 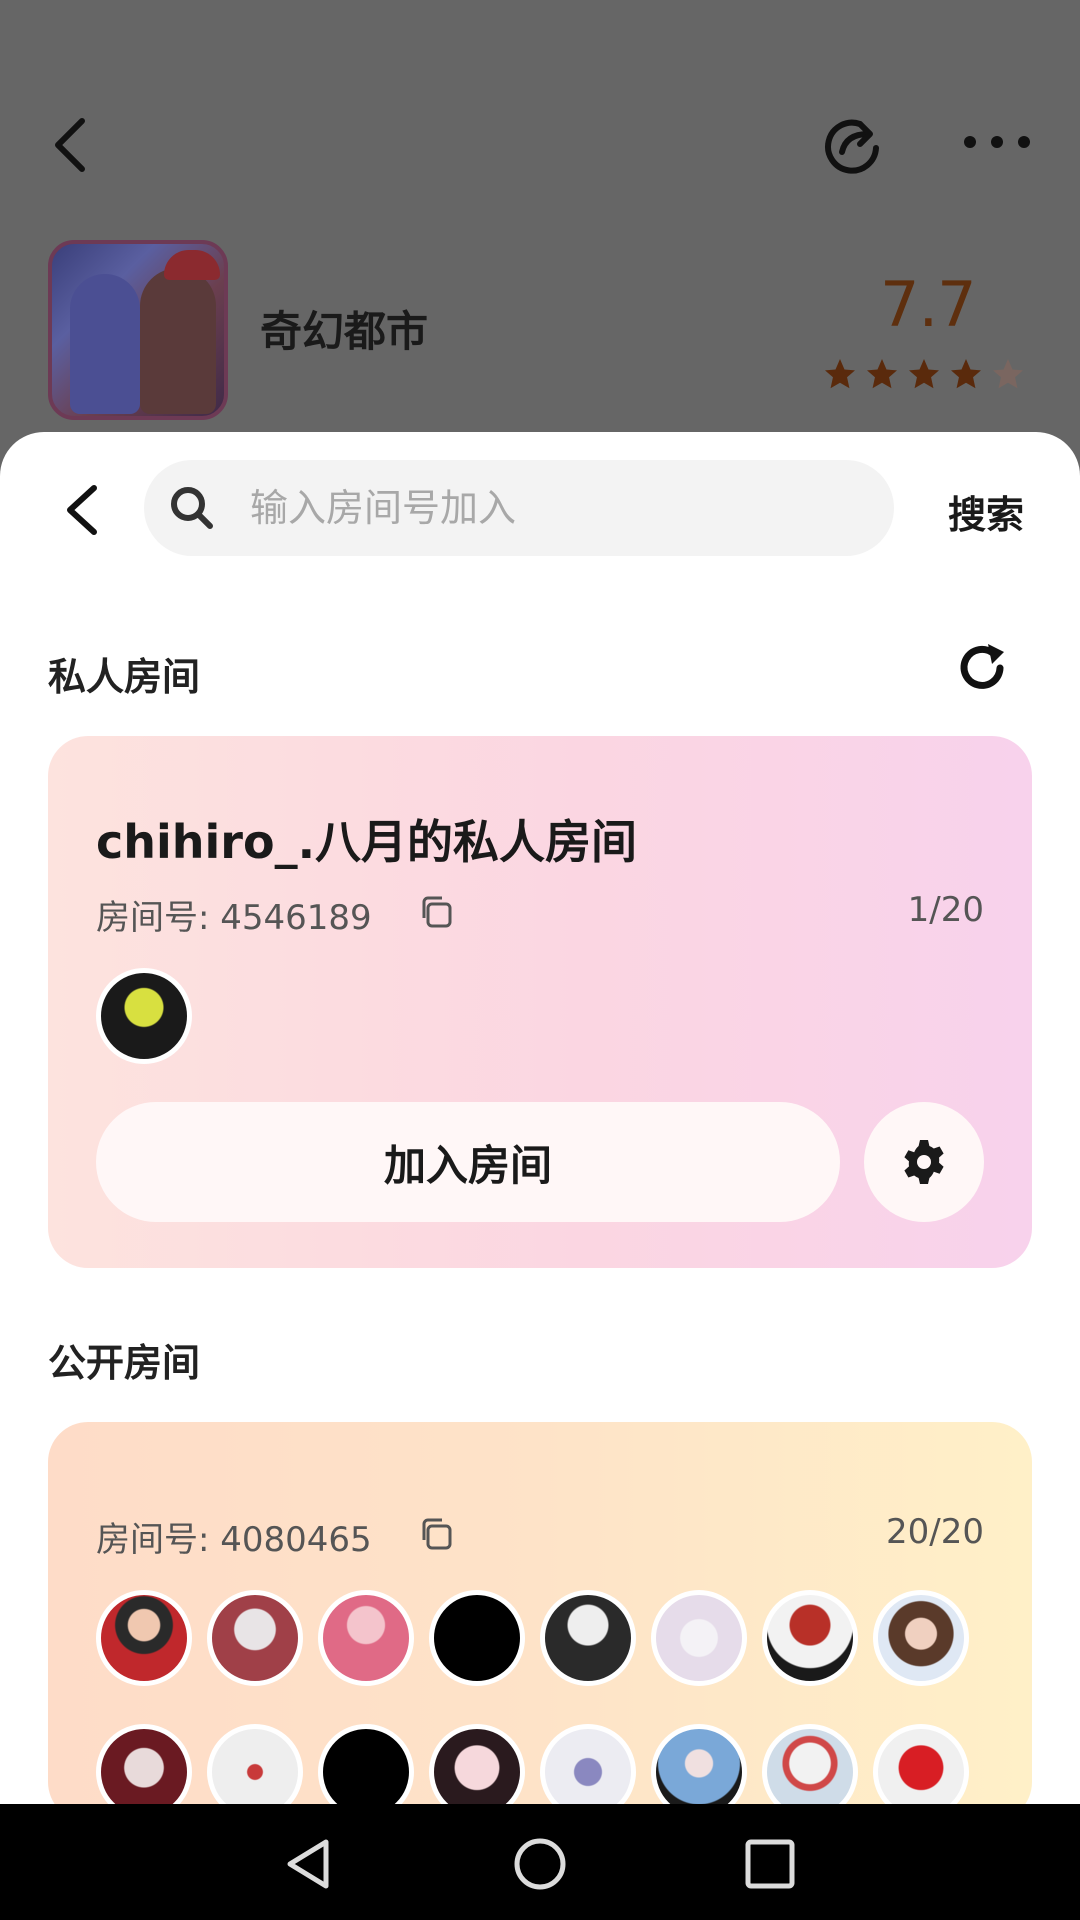 What do you see at coordinates (468, 1162) in the screenshot?
I see `join-room-button: 加入房间` at bounding box center [468, 1162].